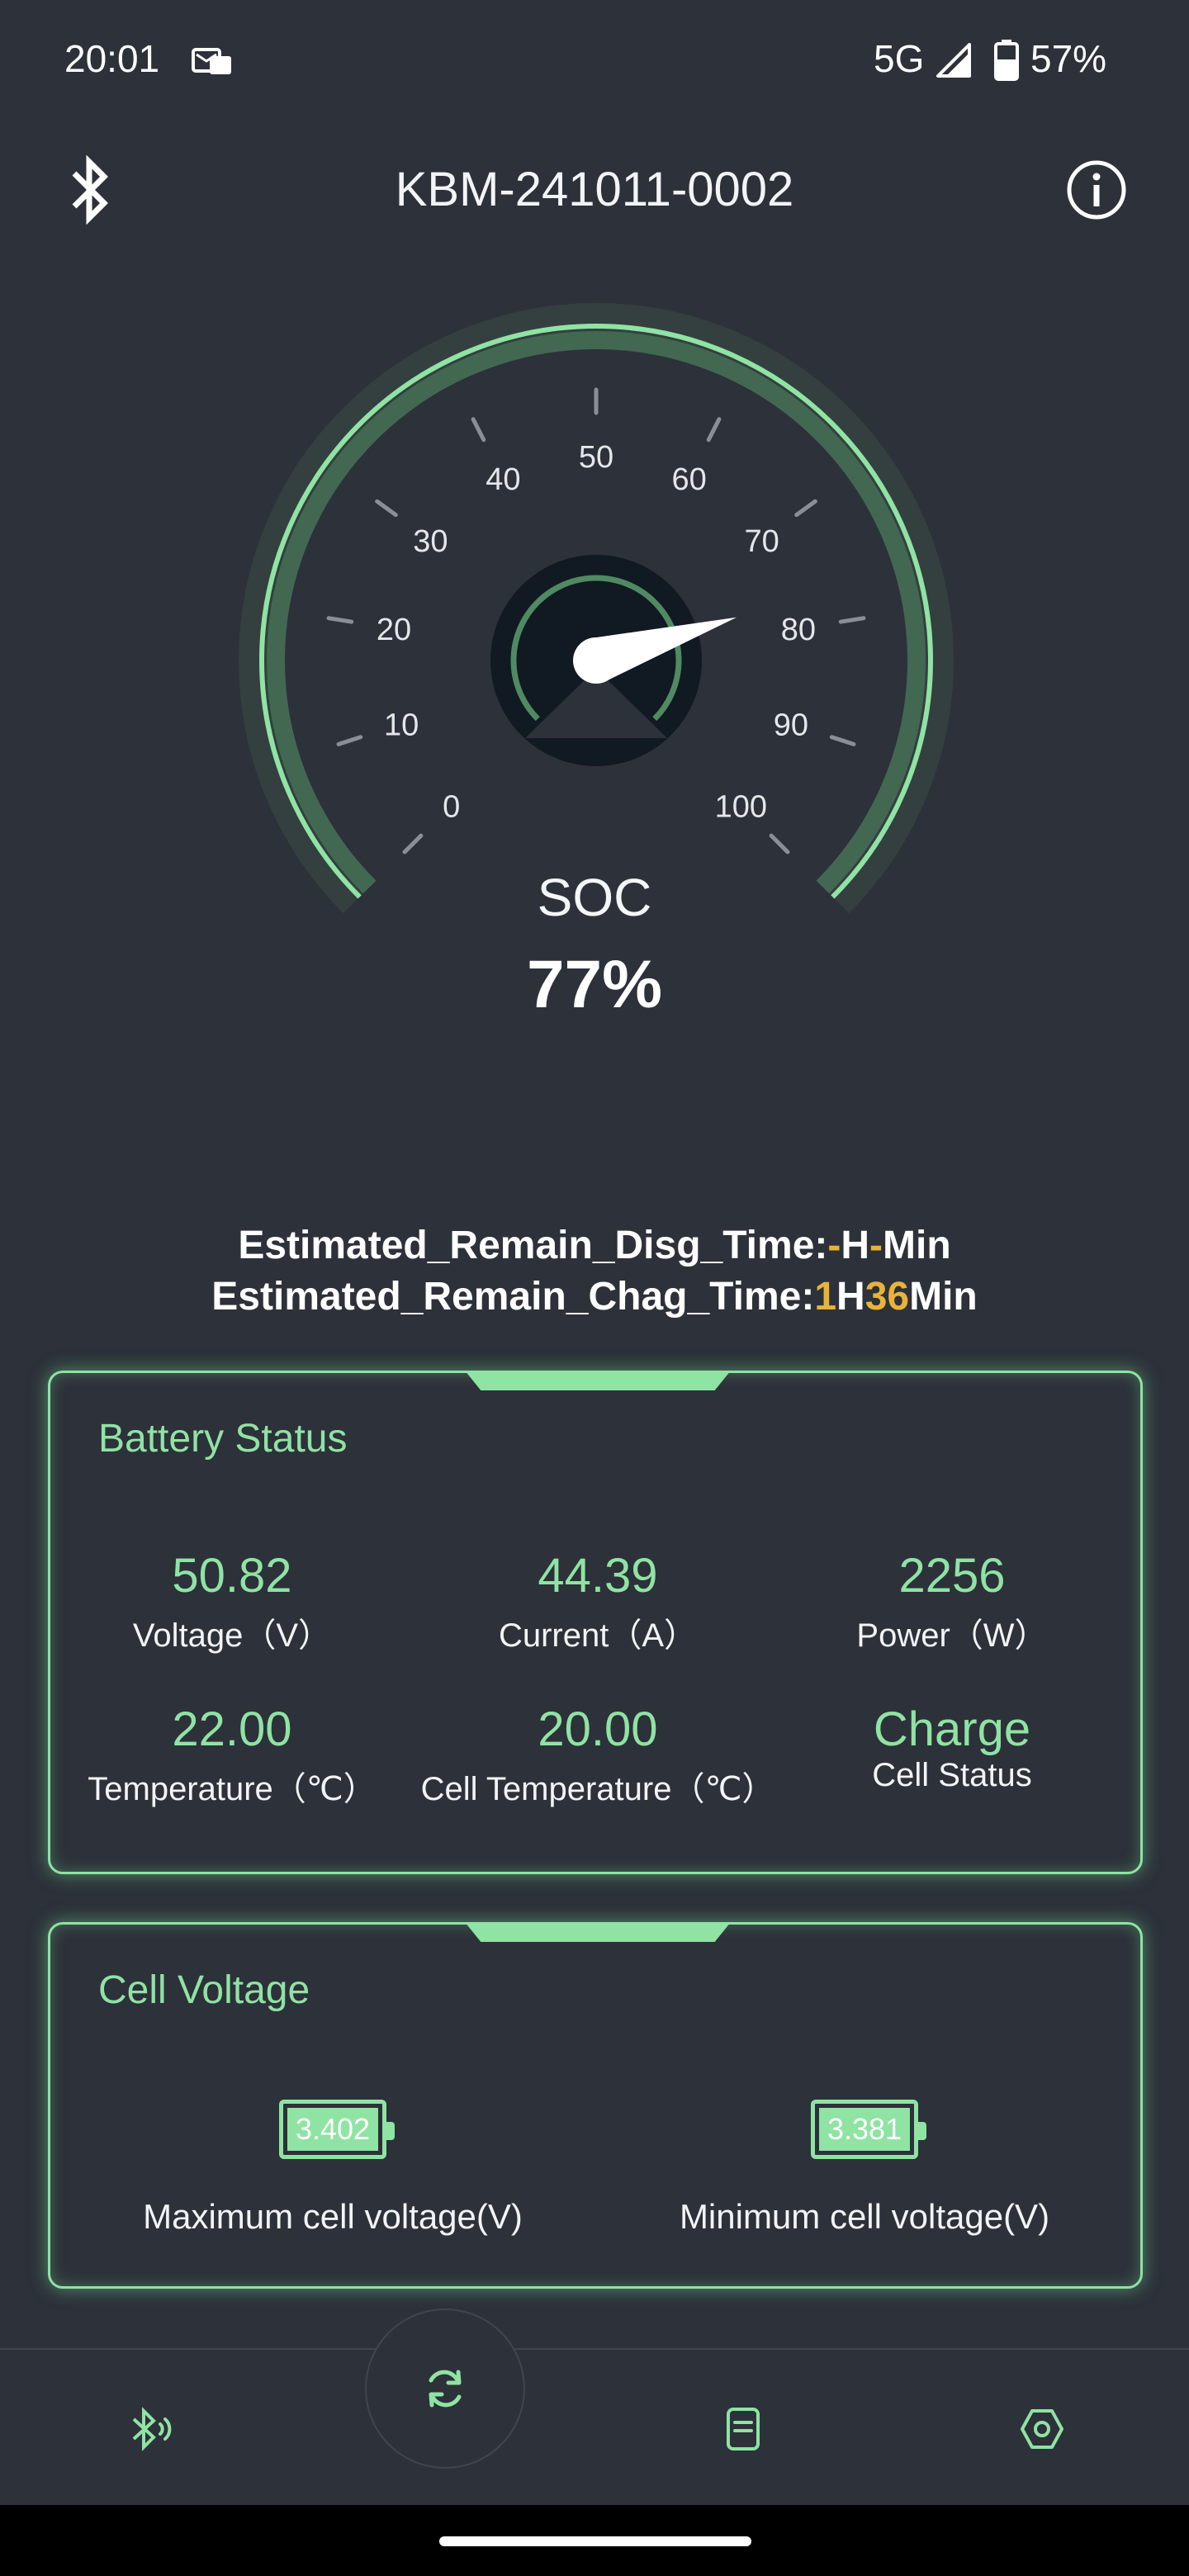 Image resolution: width=1189 pixels, height=2576 pixels. I want to click on gauge-tick-label: 60, so click(688, 479).